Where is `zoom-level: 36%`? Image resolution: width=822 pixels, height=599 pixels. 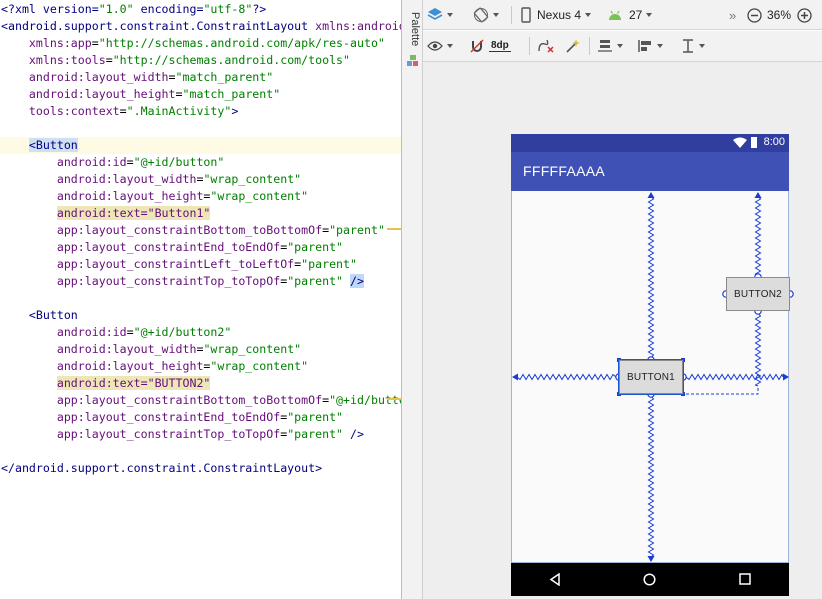
zoom-level: 36% is located at coordinates (779, 15).